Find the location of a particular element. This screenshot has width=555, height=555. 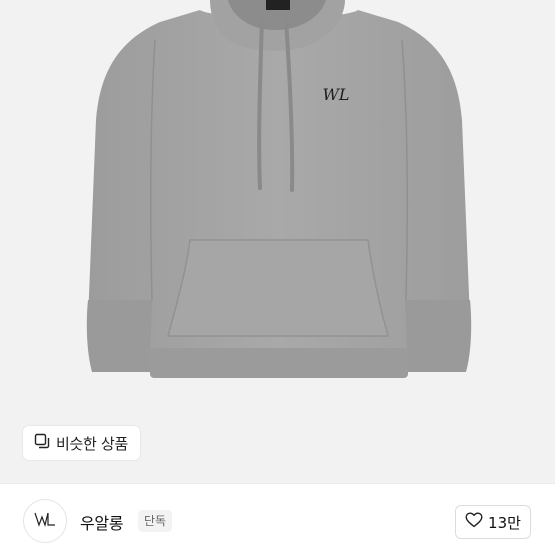

seller-avatar is located at coordinates (45, 521).